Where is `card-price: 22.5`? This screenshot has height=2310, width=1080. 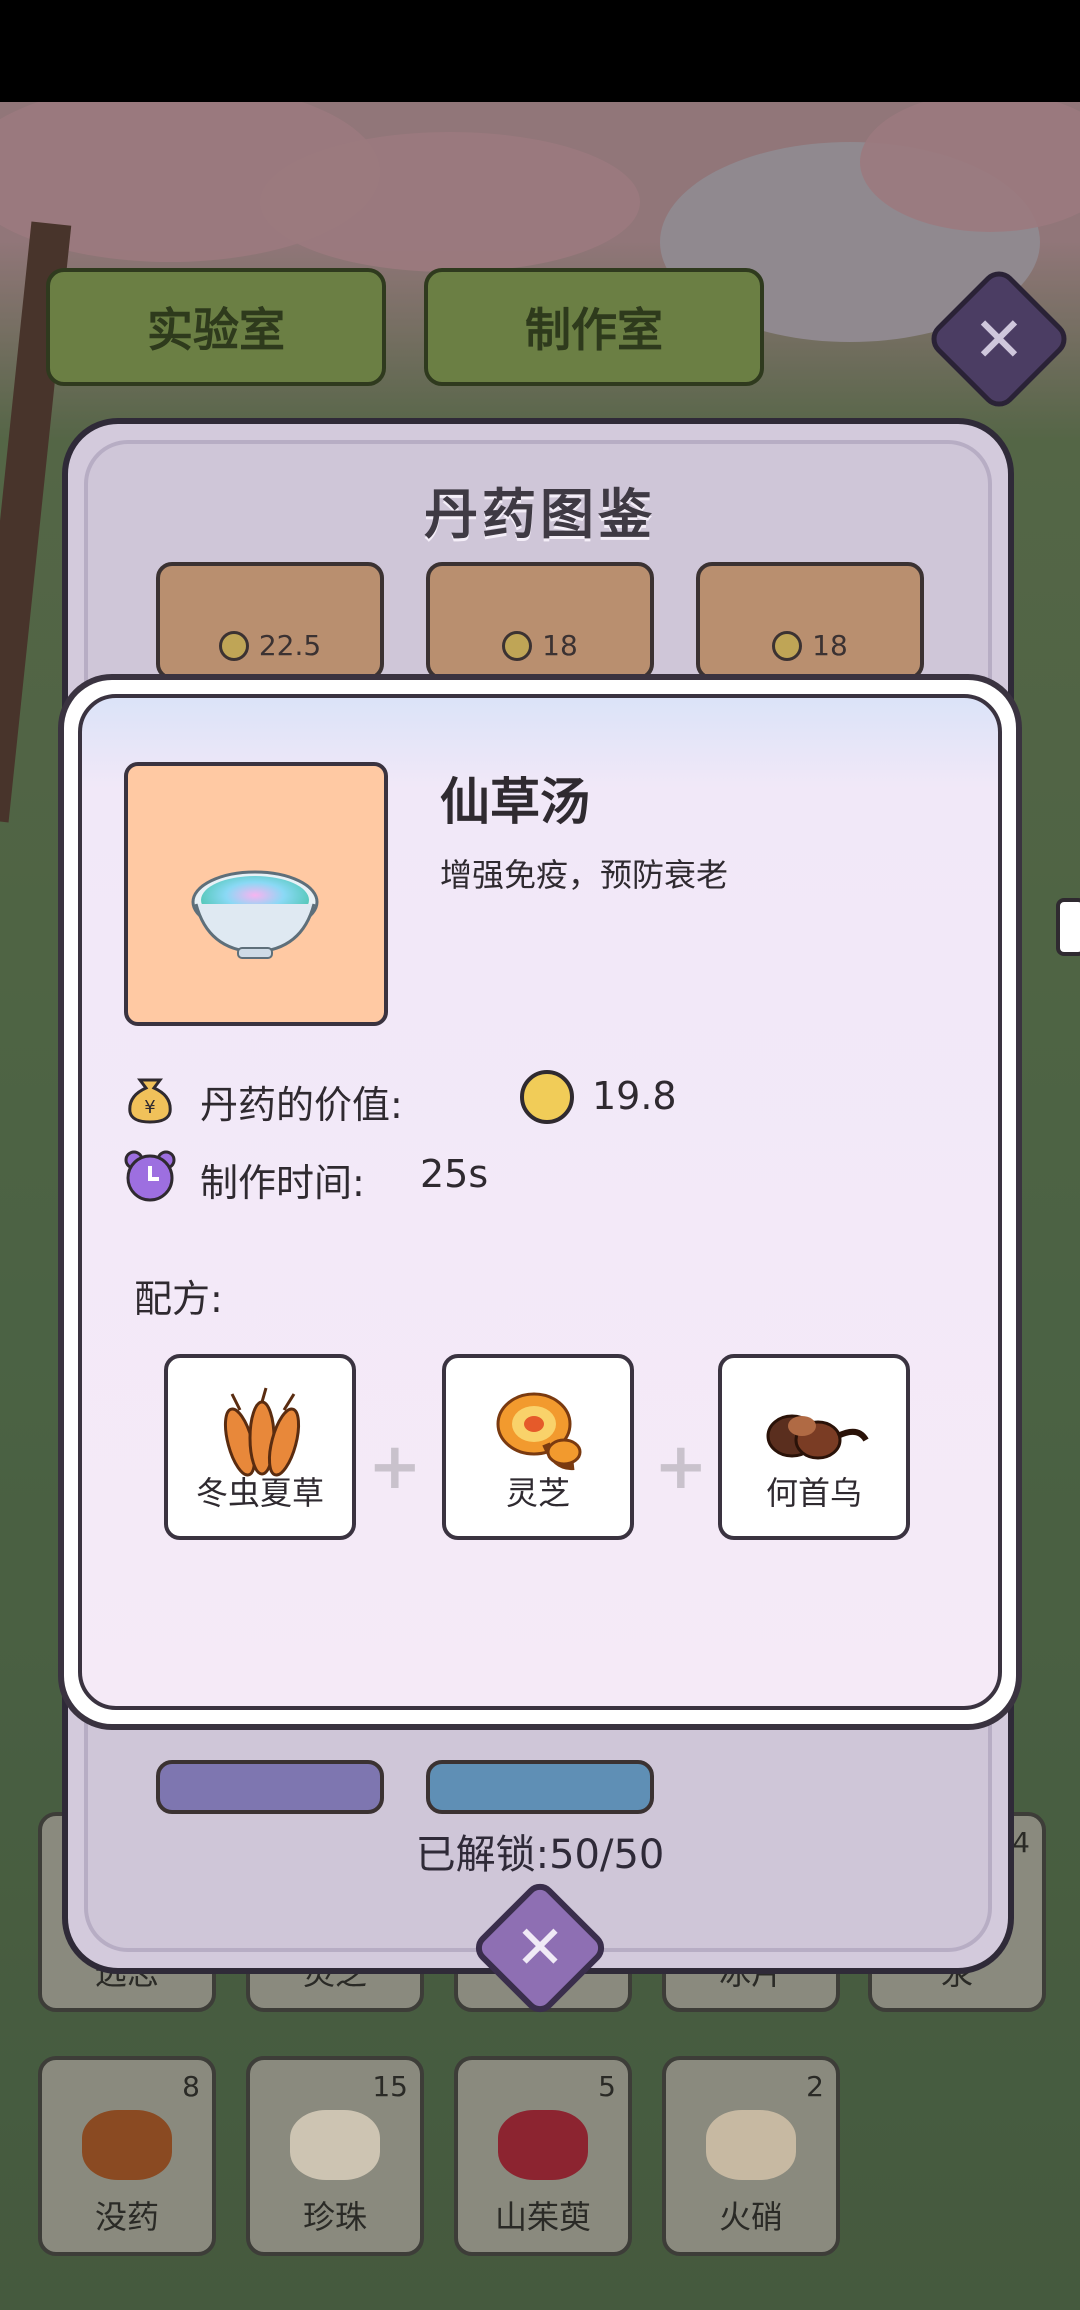 card-price: 22.5 is located at coordinates (270, 645).